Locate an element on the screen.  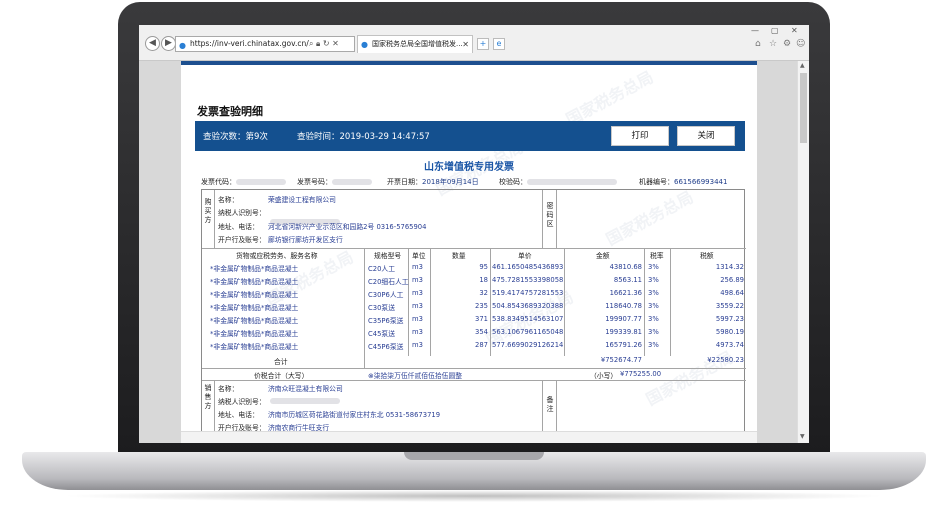
back-button: ◀ is located at coordinates (152, 43).